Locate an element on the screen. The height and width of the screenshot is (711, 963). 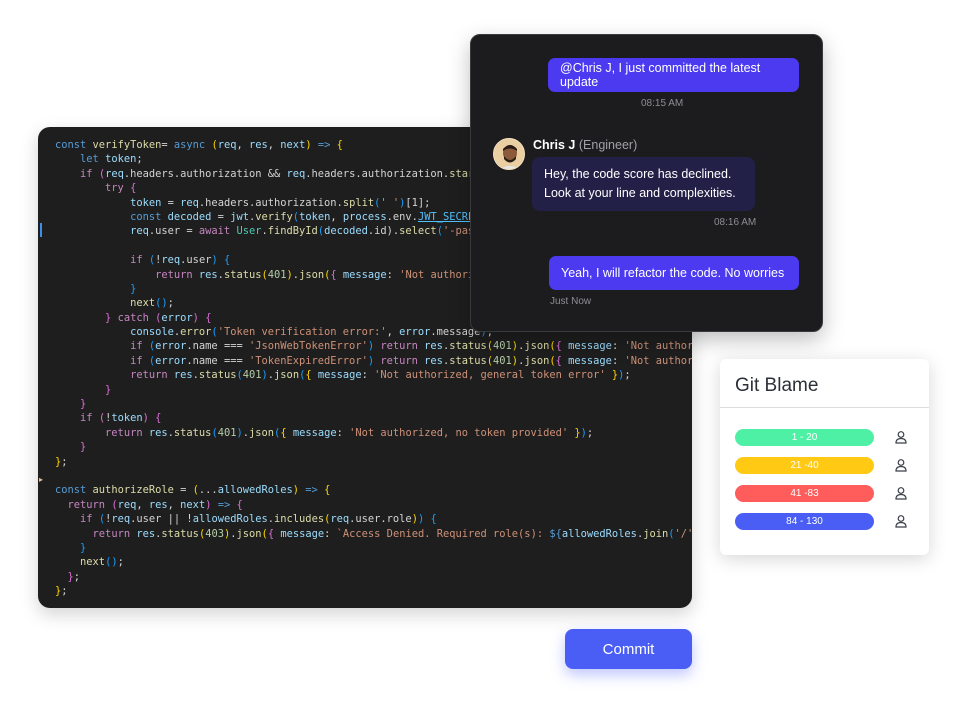
code-line: return (req, res, next) => { is located at coordinates (373, 505).